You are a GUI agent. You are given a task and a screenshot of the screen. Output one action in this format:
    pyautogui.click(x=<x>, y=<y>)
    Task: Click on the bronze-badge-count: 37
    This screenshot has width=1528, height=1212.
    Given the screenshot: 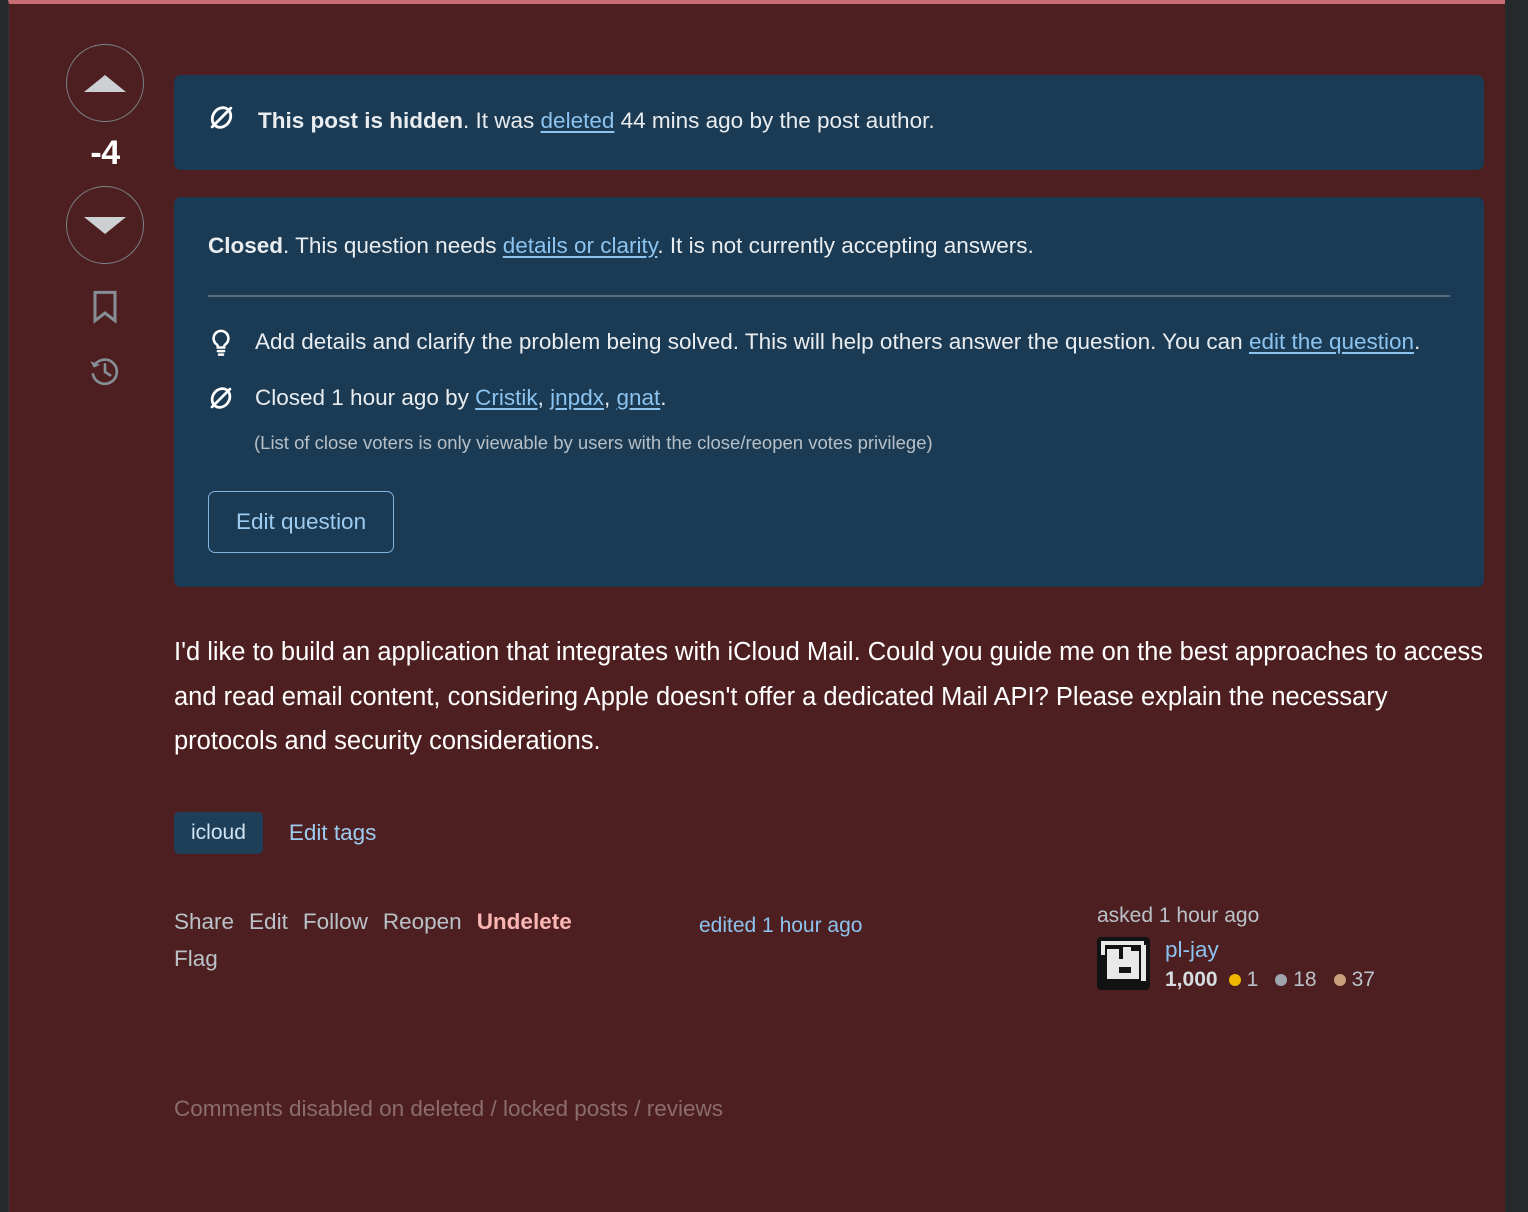 What is the action you would take?
    pyautogui.click(x=1363, y=980)
    